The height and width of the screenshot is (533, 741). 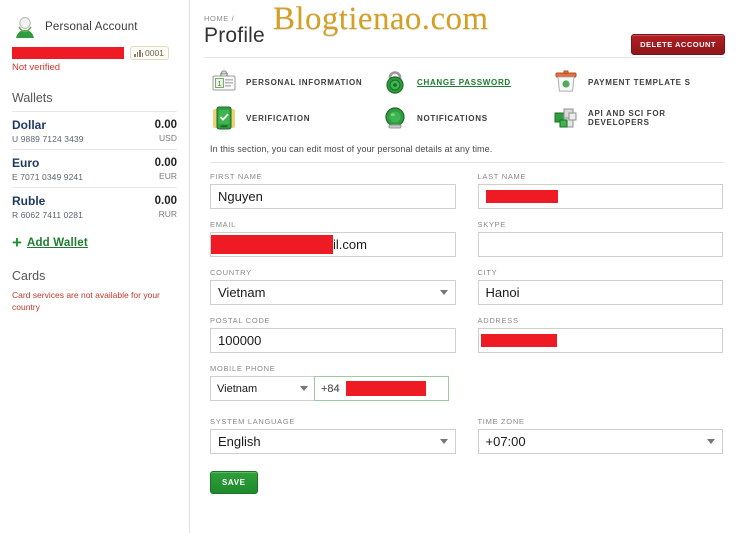 What do you see at coordinates (600, 244) in the screenshot?
I see `skype-input` at bounding box center [600, 244].